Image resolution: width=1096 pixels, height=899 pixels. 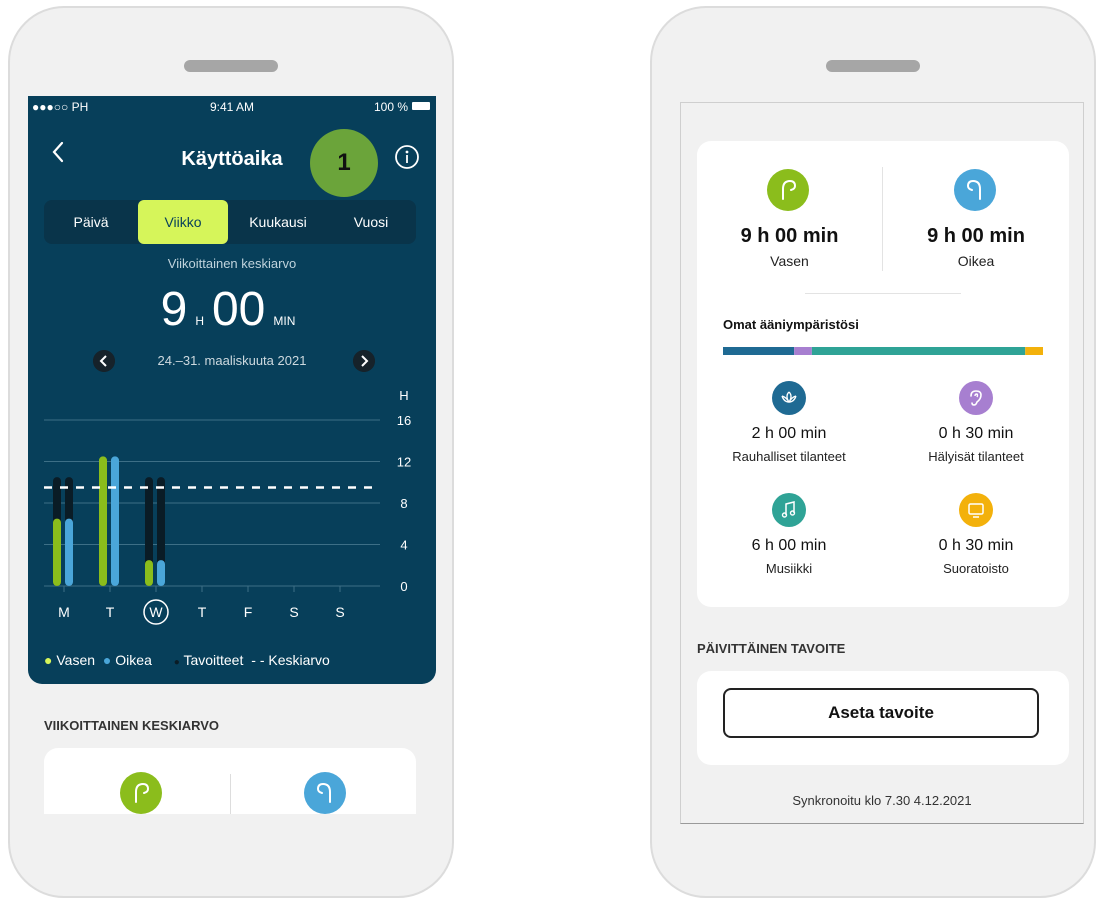 I want to click on tv-icon, so click(x=976, y=510).